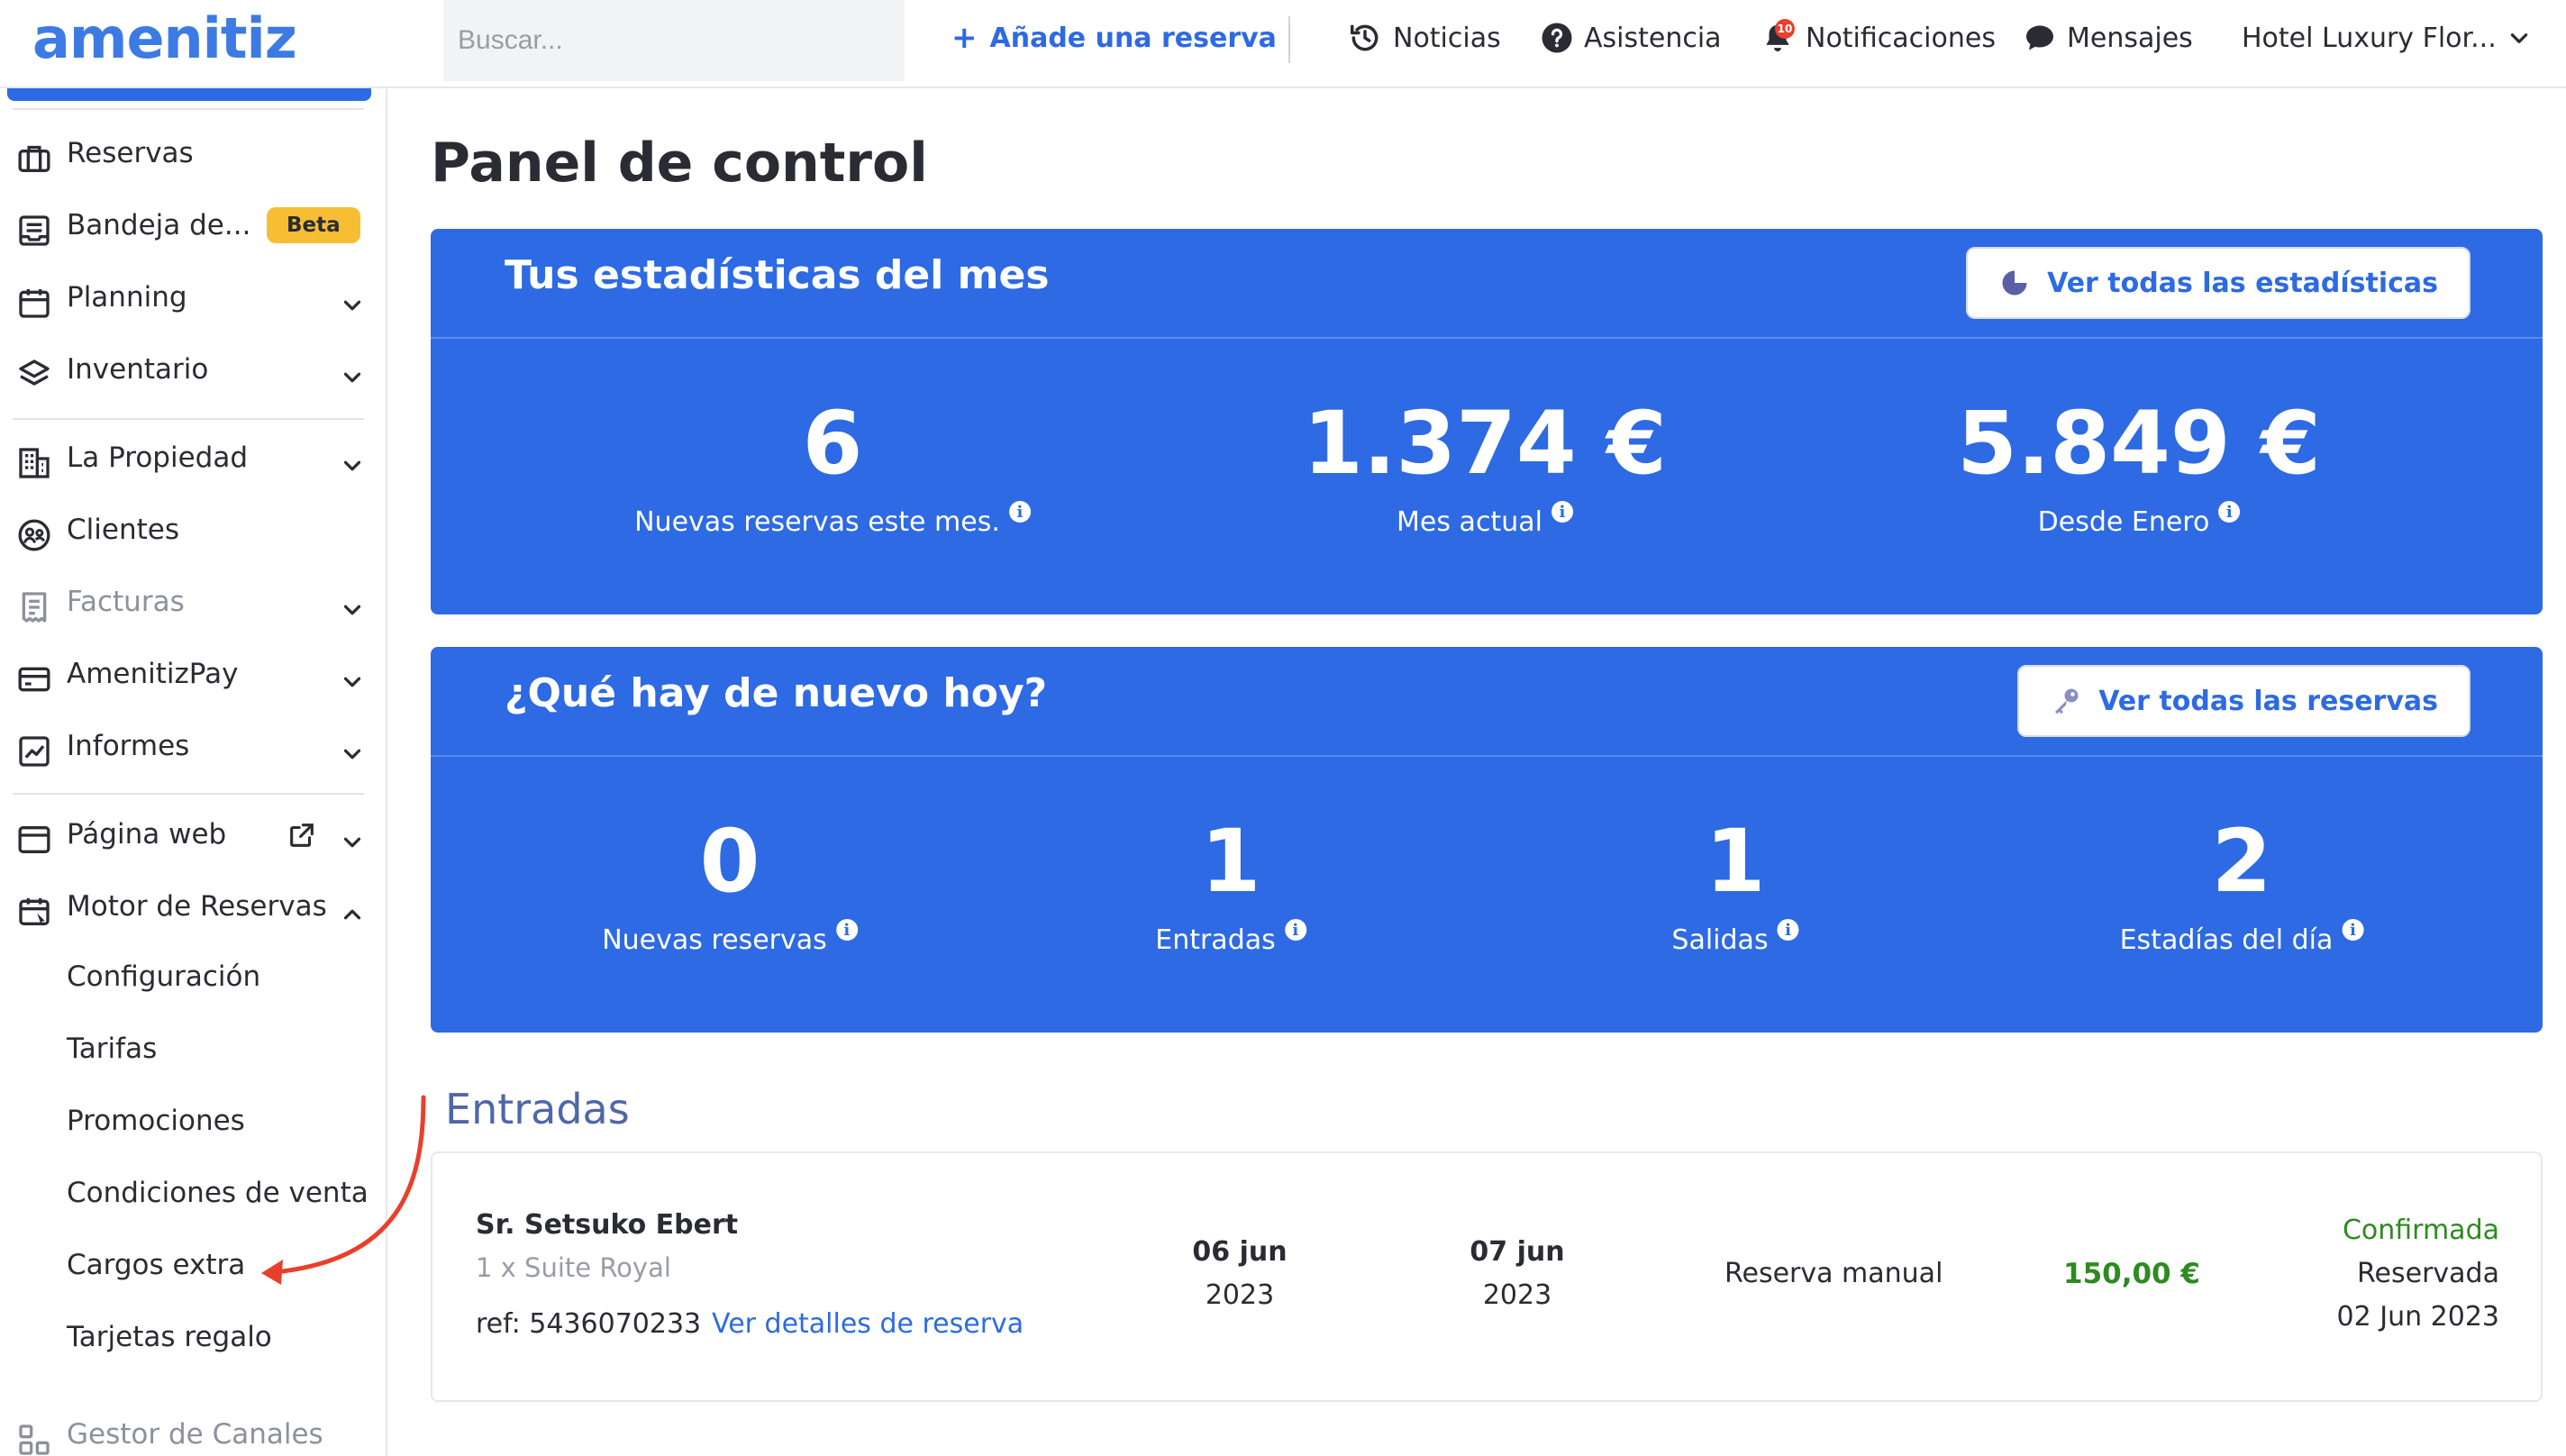 The height and width of the screenshot is (1456, 2566). What do you see at coordinates (218, 1193) in the screenshot?
I see `submenu-condiciones-de-venta: Condiciones de venta` at bounding box center [218, 1193].